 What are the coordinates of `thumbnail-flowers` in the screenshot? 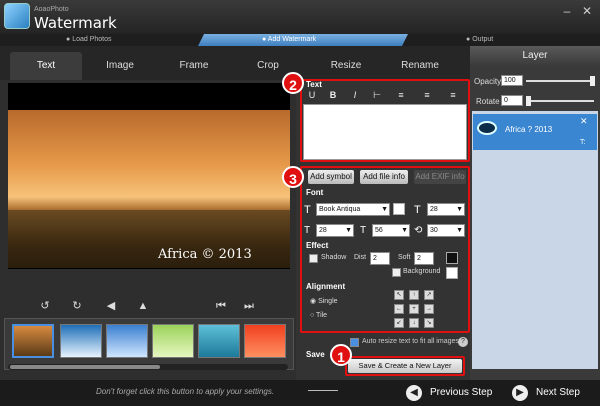 It's located at (265, 341).